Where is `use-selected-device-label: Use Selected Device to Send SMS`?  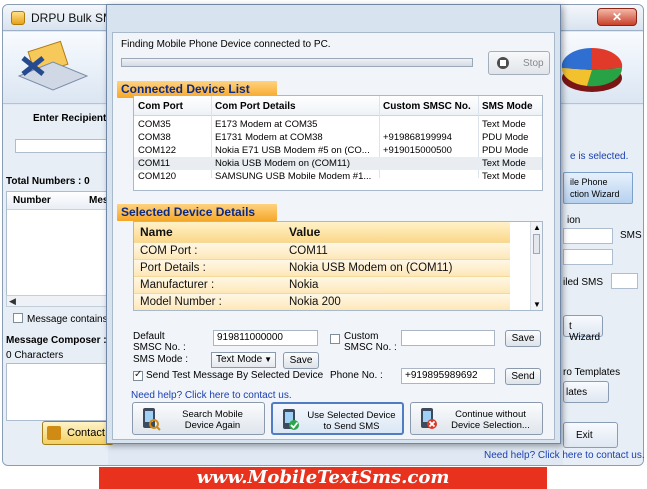 use-selected-device-label: Use Selected Device to Send SMS is located at coordinates (351, 421).